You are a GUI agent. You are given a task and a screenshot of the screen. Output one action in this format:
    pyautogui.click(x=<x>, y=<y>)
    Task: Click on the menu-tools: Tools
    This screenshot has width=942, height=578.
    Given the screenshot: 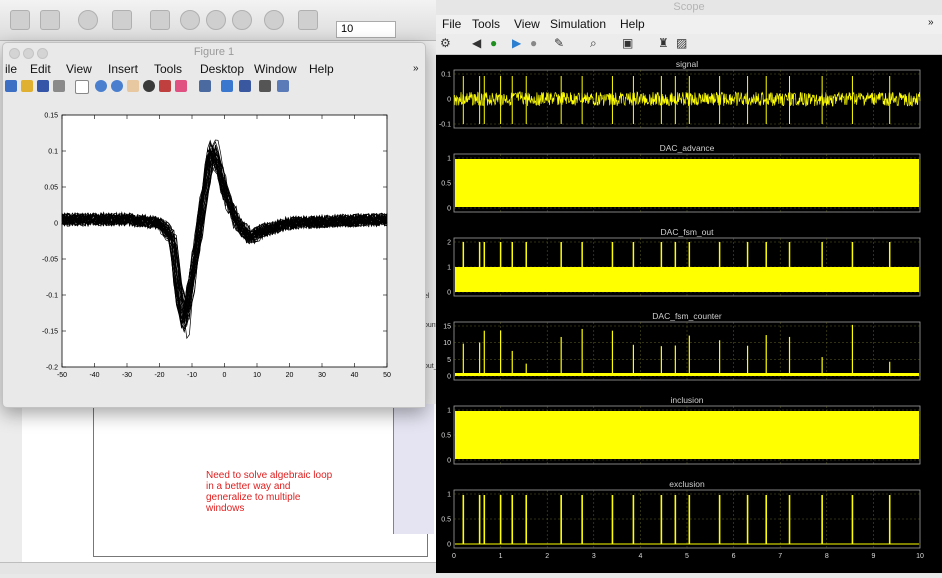 What is the action you would take?
    pyautogui.click(x=168, y=69)
    